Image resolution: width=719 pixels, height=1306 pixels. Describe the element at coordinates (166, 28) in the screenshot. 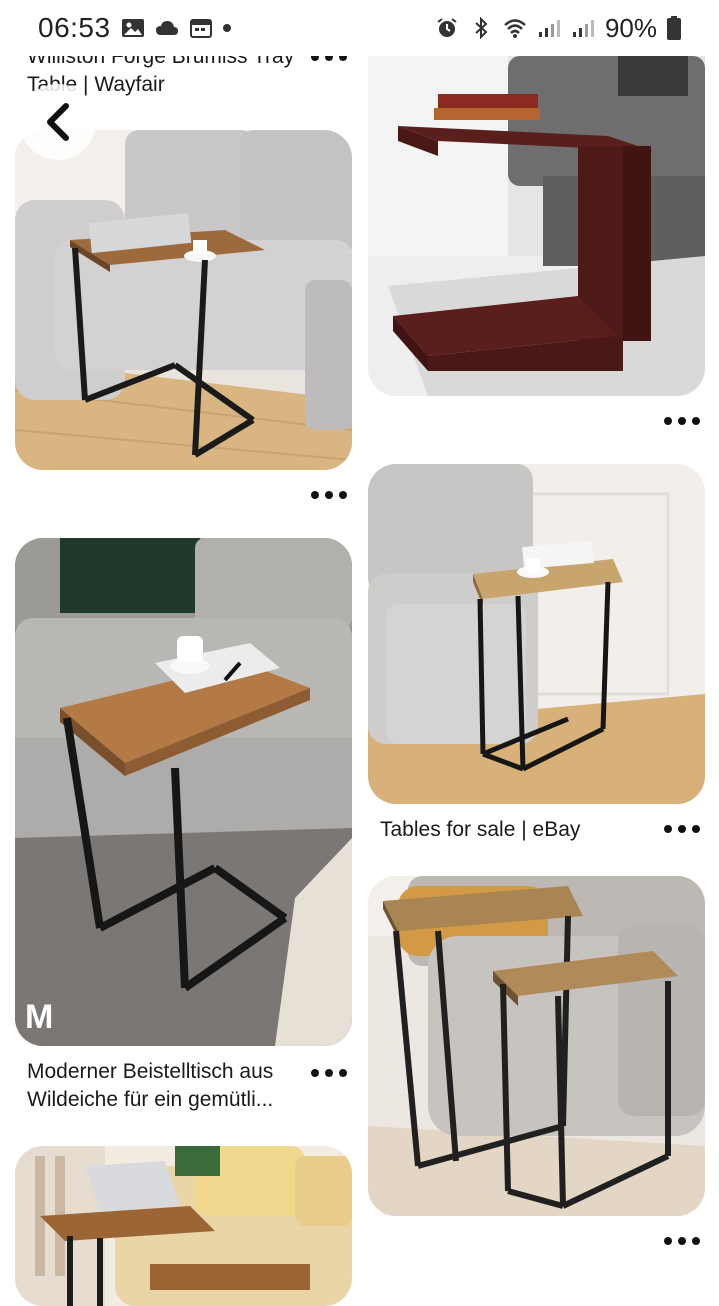

I see `cloud-icon` at that location.